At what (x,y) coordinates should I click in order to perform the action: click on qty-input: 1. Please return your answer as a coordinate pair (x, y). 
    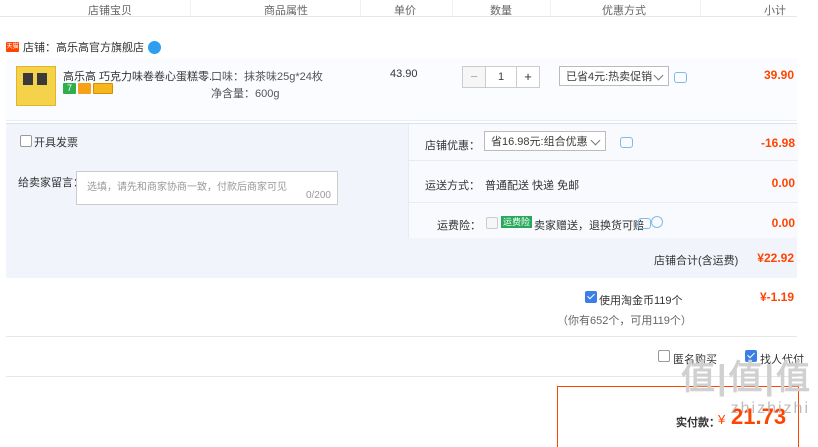
    Looking at the image, I should click on (501, 77).